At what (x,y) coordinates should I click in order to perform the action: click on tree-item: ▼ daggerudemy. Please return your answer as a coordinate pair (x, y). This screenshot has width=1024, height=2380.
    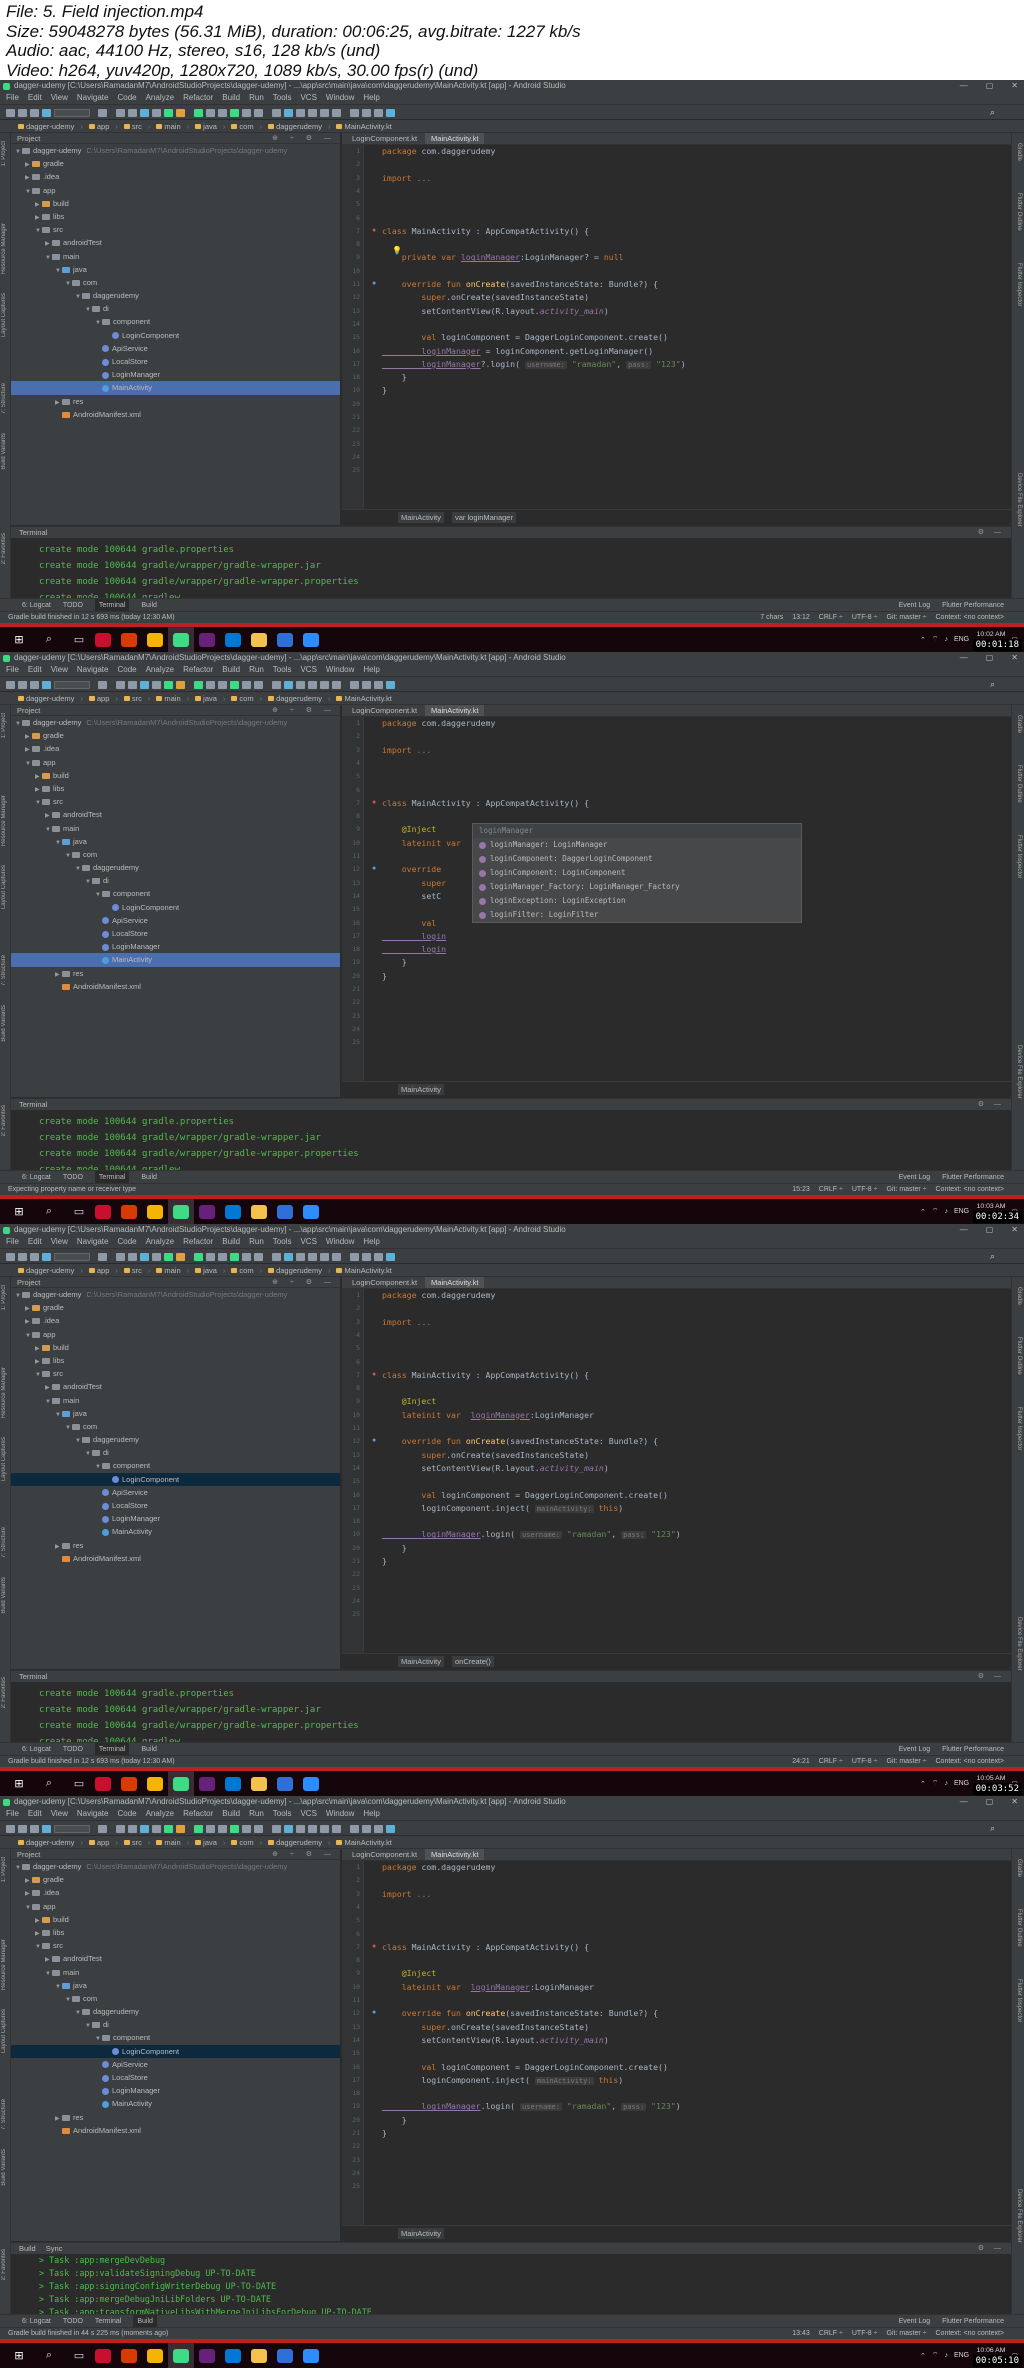
    Looking at the image, I should click on (175, 867).